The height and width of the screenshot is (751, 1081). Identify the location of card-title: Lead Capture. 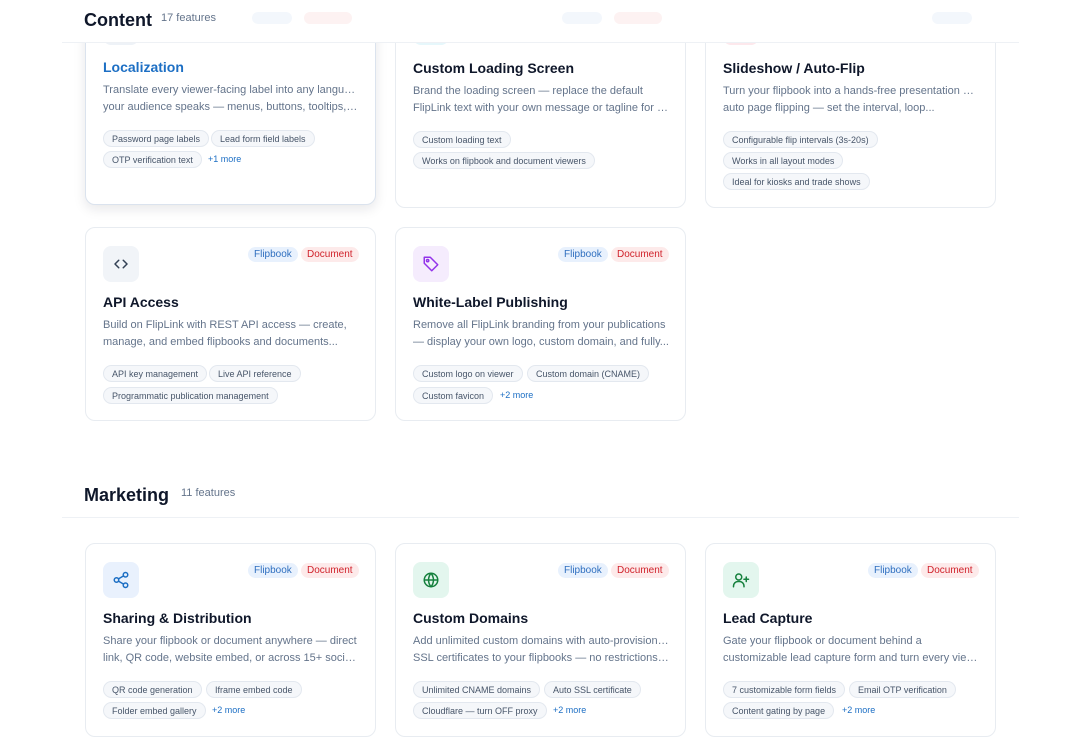
(768, 618).